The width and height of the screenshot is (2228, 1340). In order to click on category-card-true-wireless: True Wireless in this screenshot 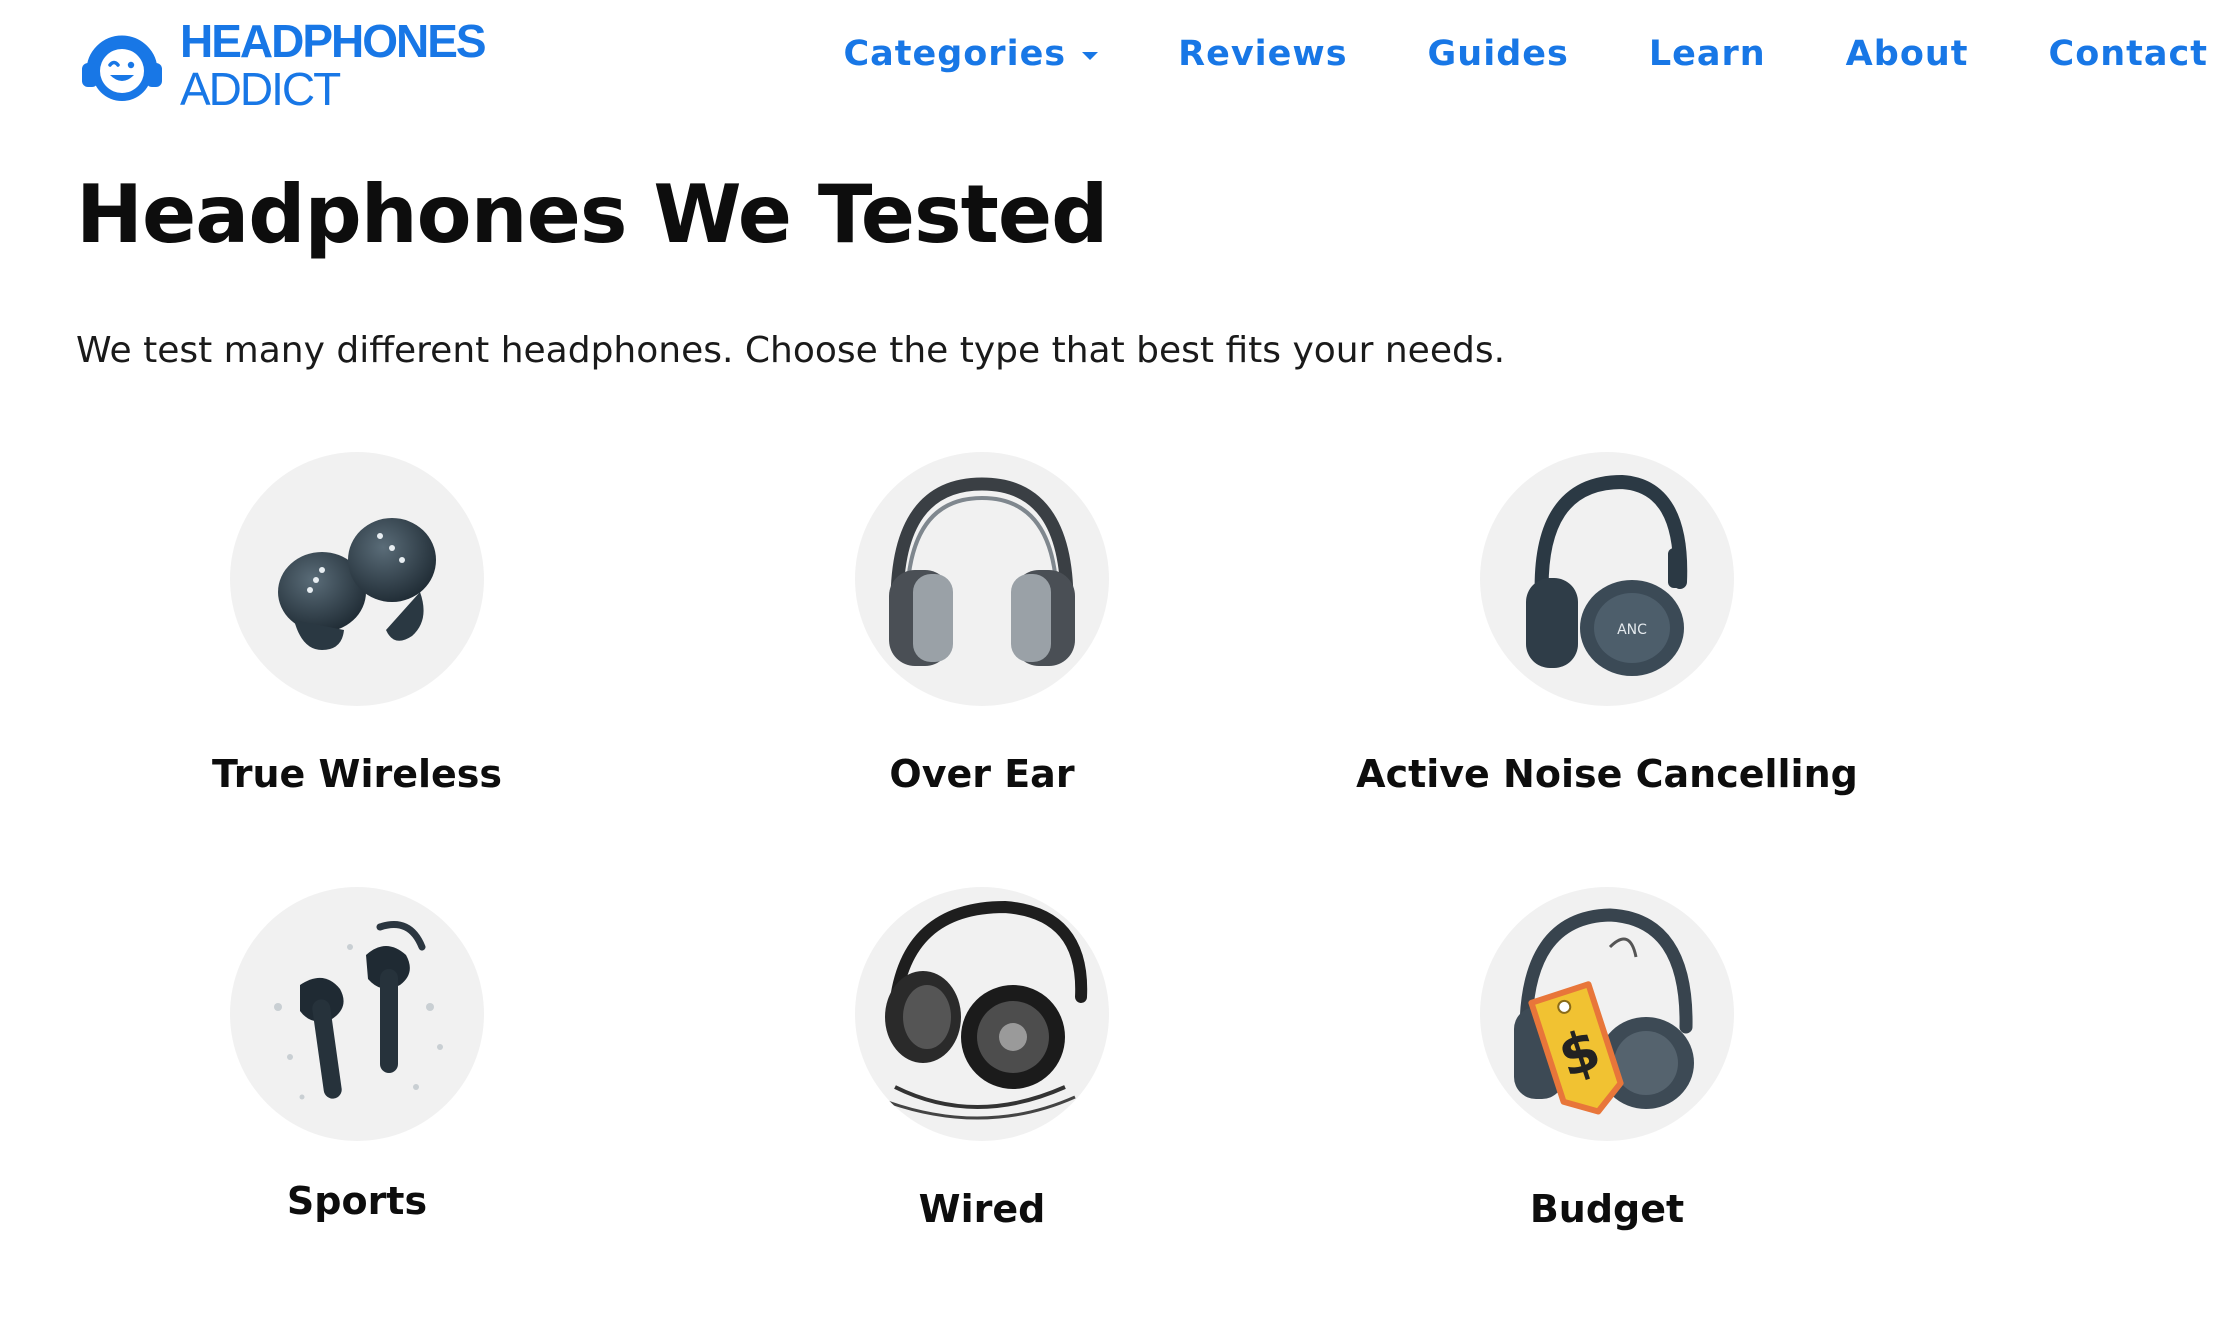, I will do `click(357, 624)`.